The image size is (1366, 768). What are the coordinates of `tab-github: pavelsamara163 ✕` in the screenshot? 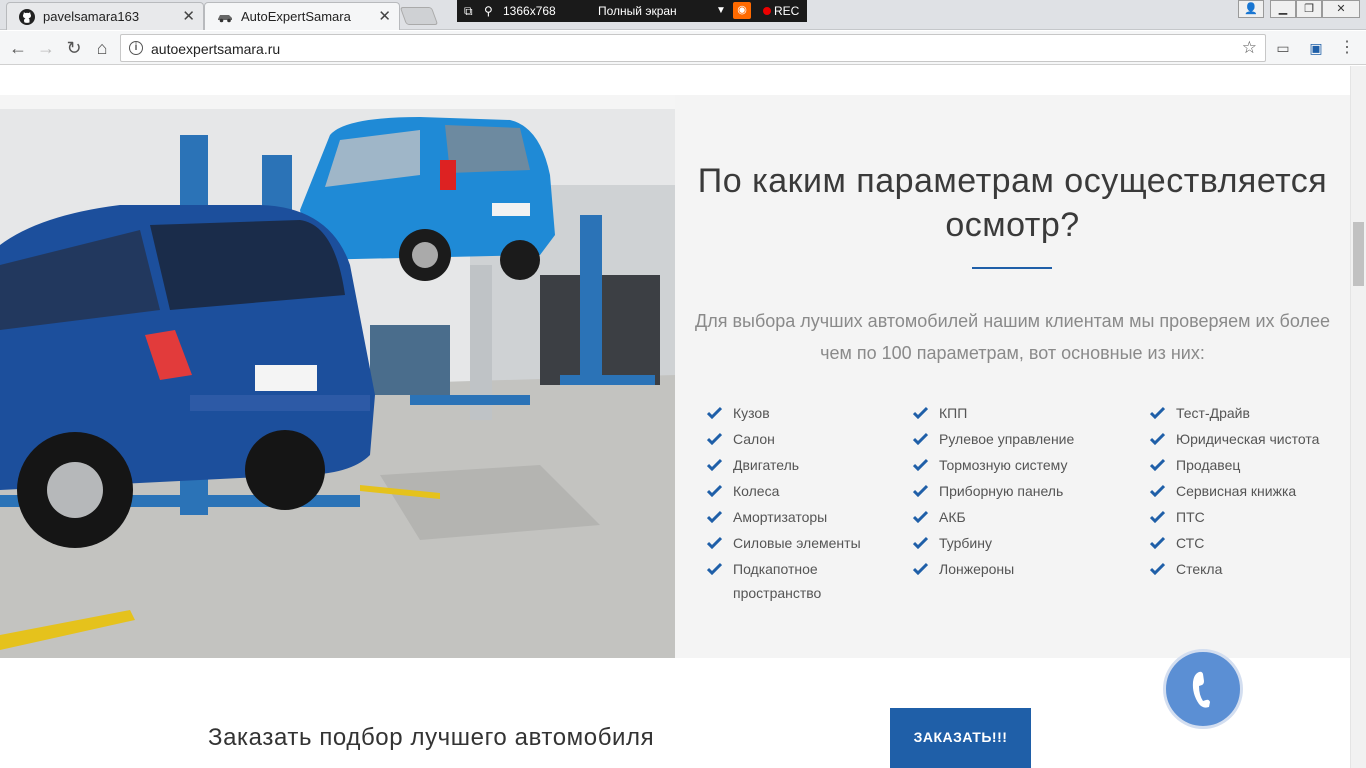 It's located at (105, 16).